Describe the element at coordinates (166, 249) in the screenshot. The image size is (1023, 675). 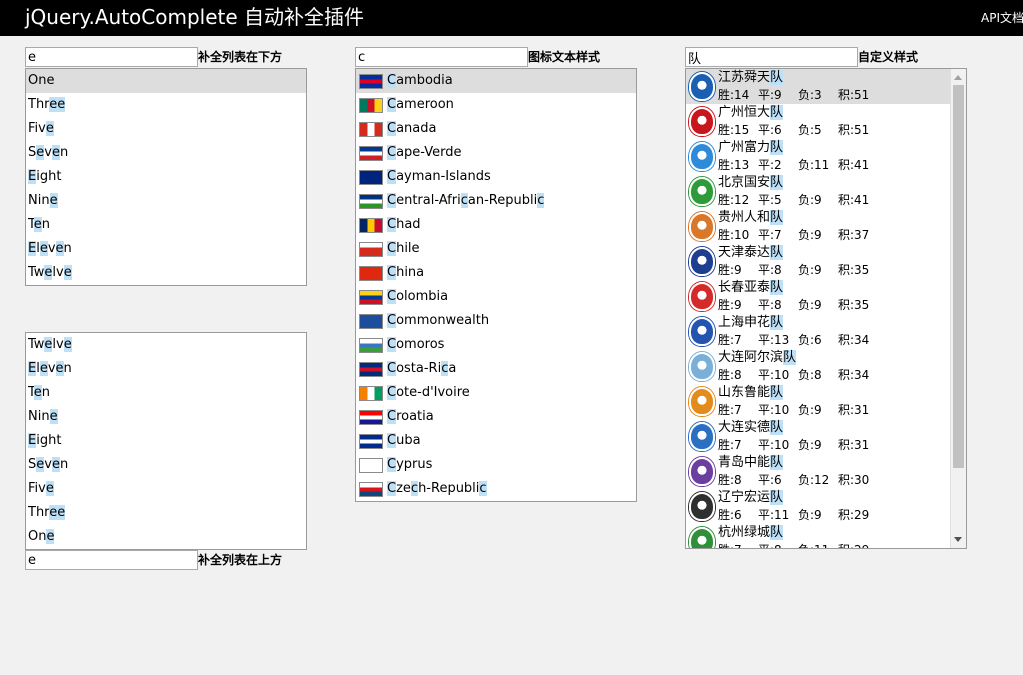
I see `demo1-suggestion-item: Eleven` at that location.